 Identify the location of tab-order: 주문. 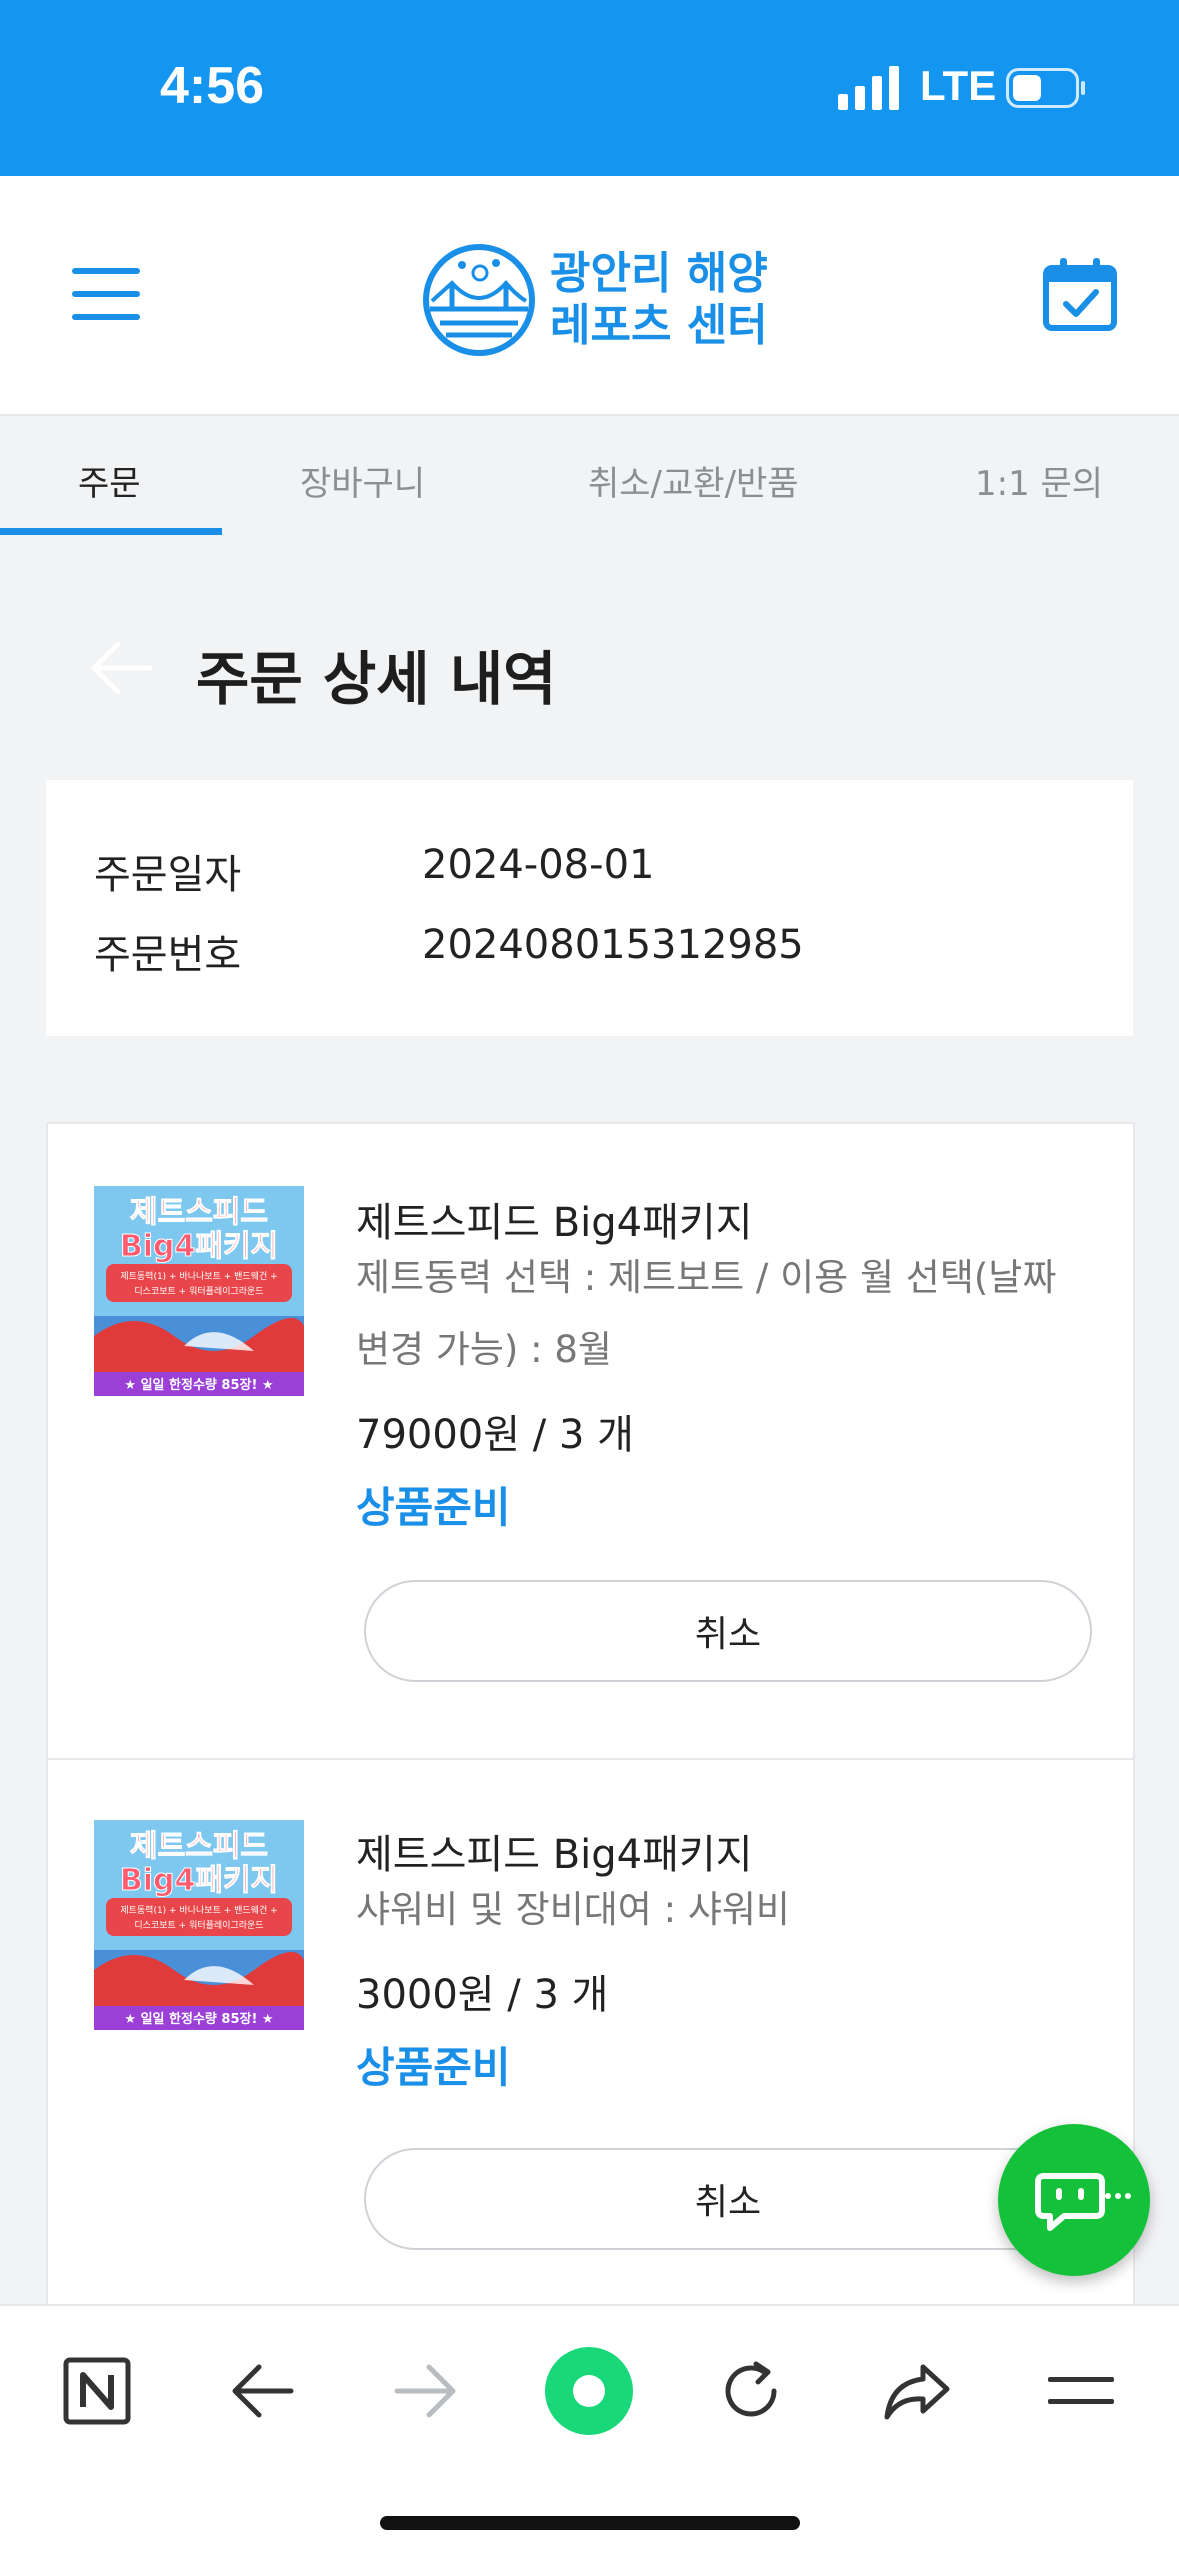
(109, 480).